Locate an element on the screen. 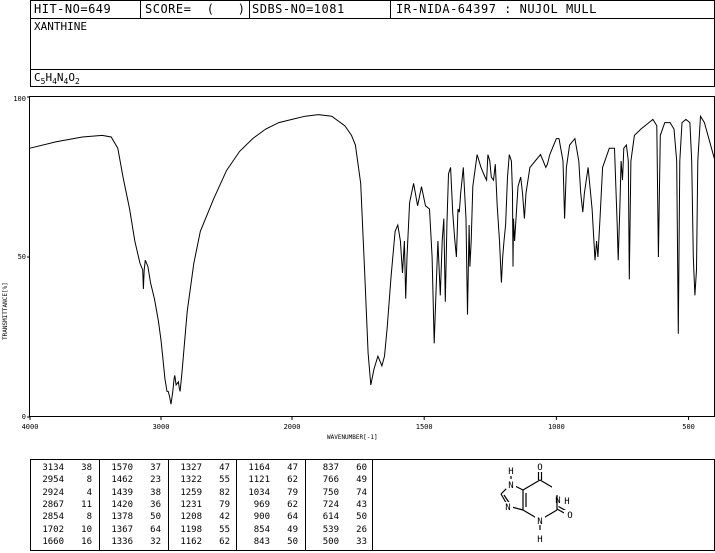  peak-wavenumber: 1660 is located at coordinates (53, 541).